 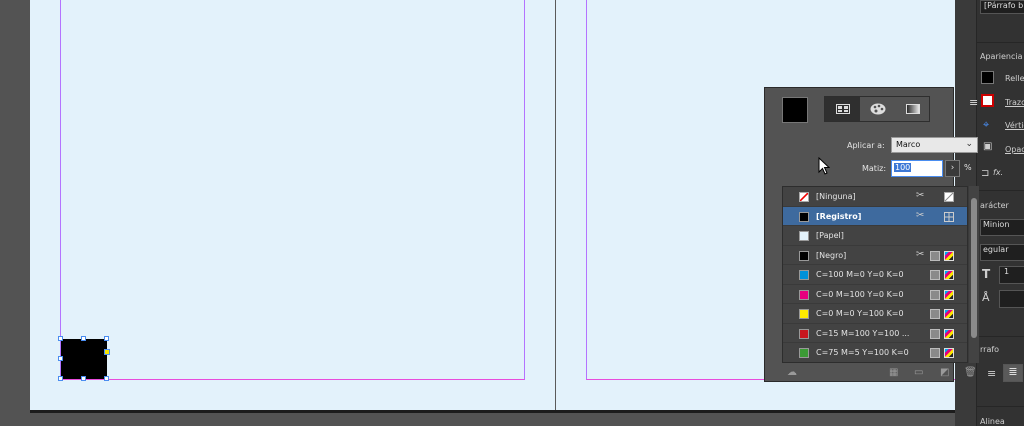 What do you see at coordinates (949, 197) in the screenshot?
I see `none-mode-icon` at bounding box center [949, 197].